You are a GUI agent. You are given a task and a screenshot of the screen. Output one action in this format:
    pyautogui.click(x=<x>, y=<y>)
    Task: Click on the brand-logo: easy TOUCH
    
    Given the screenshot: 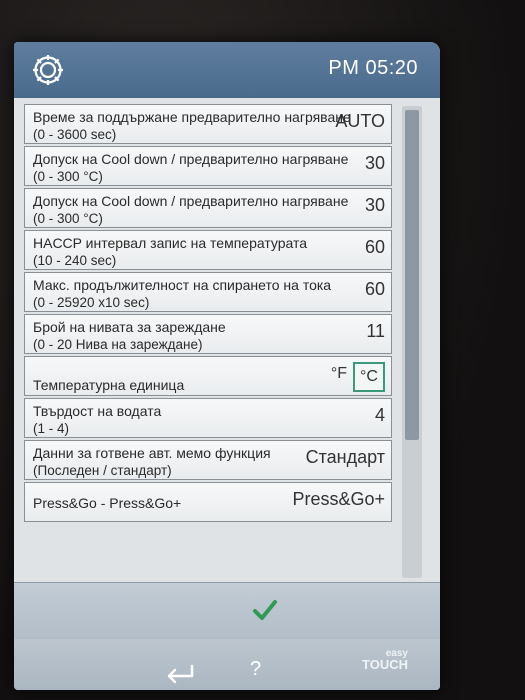 What is the action you would take?
    pyautogui.click(x=385, y=660)
    